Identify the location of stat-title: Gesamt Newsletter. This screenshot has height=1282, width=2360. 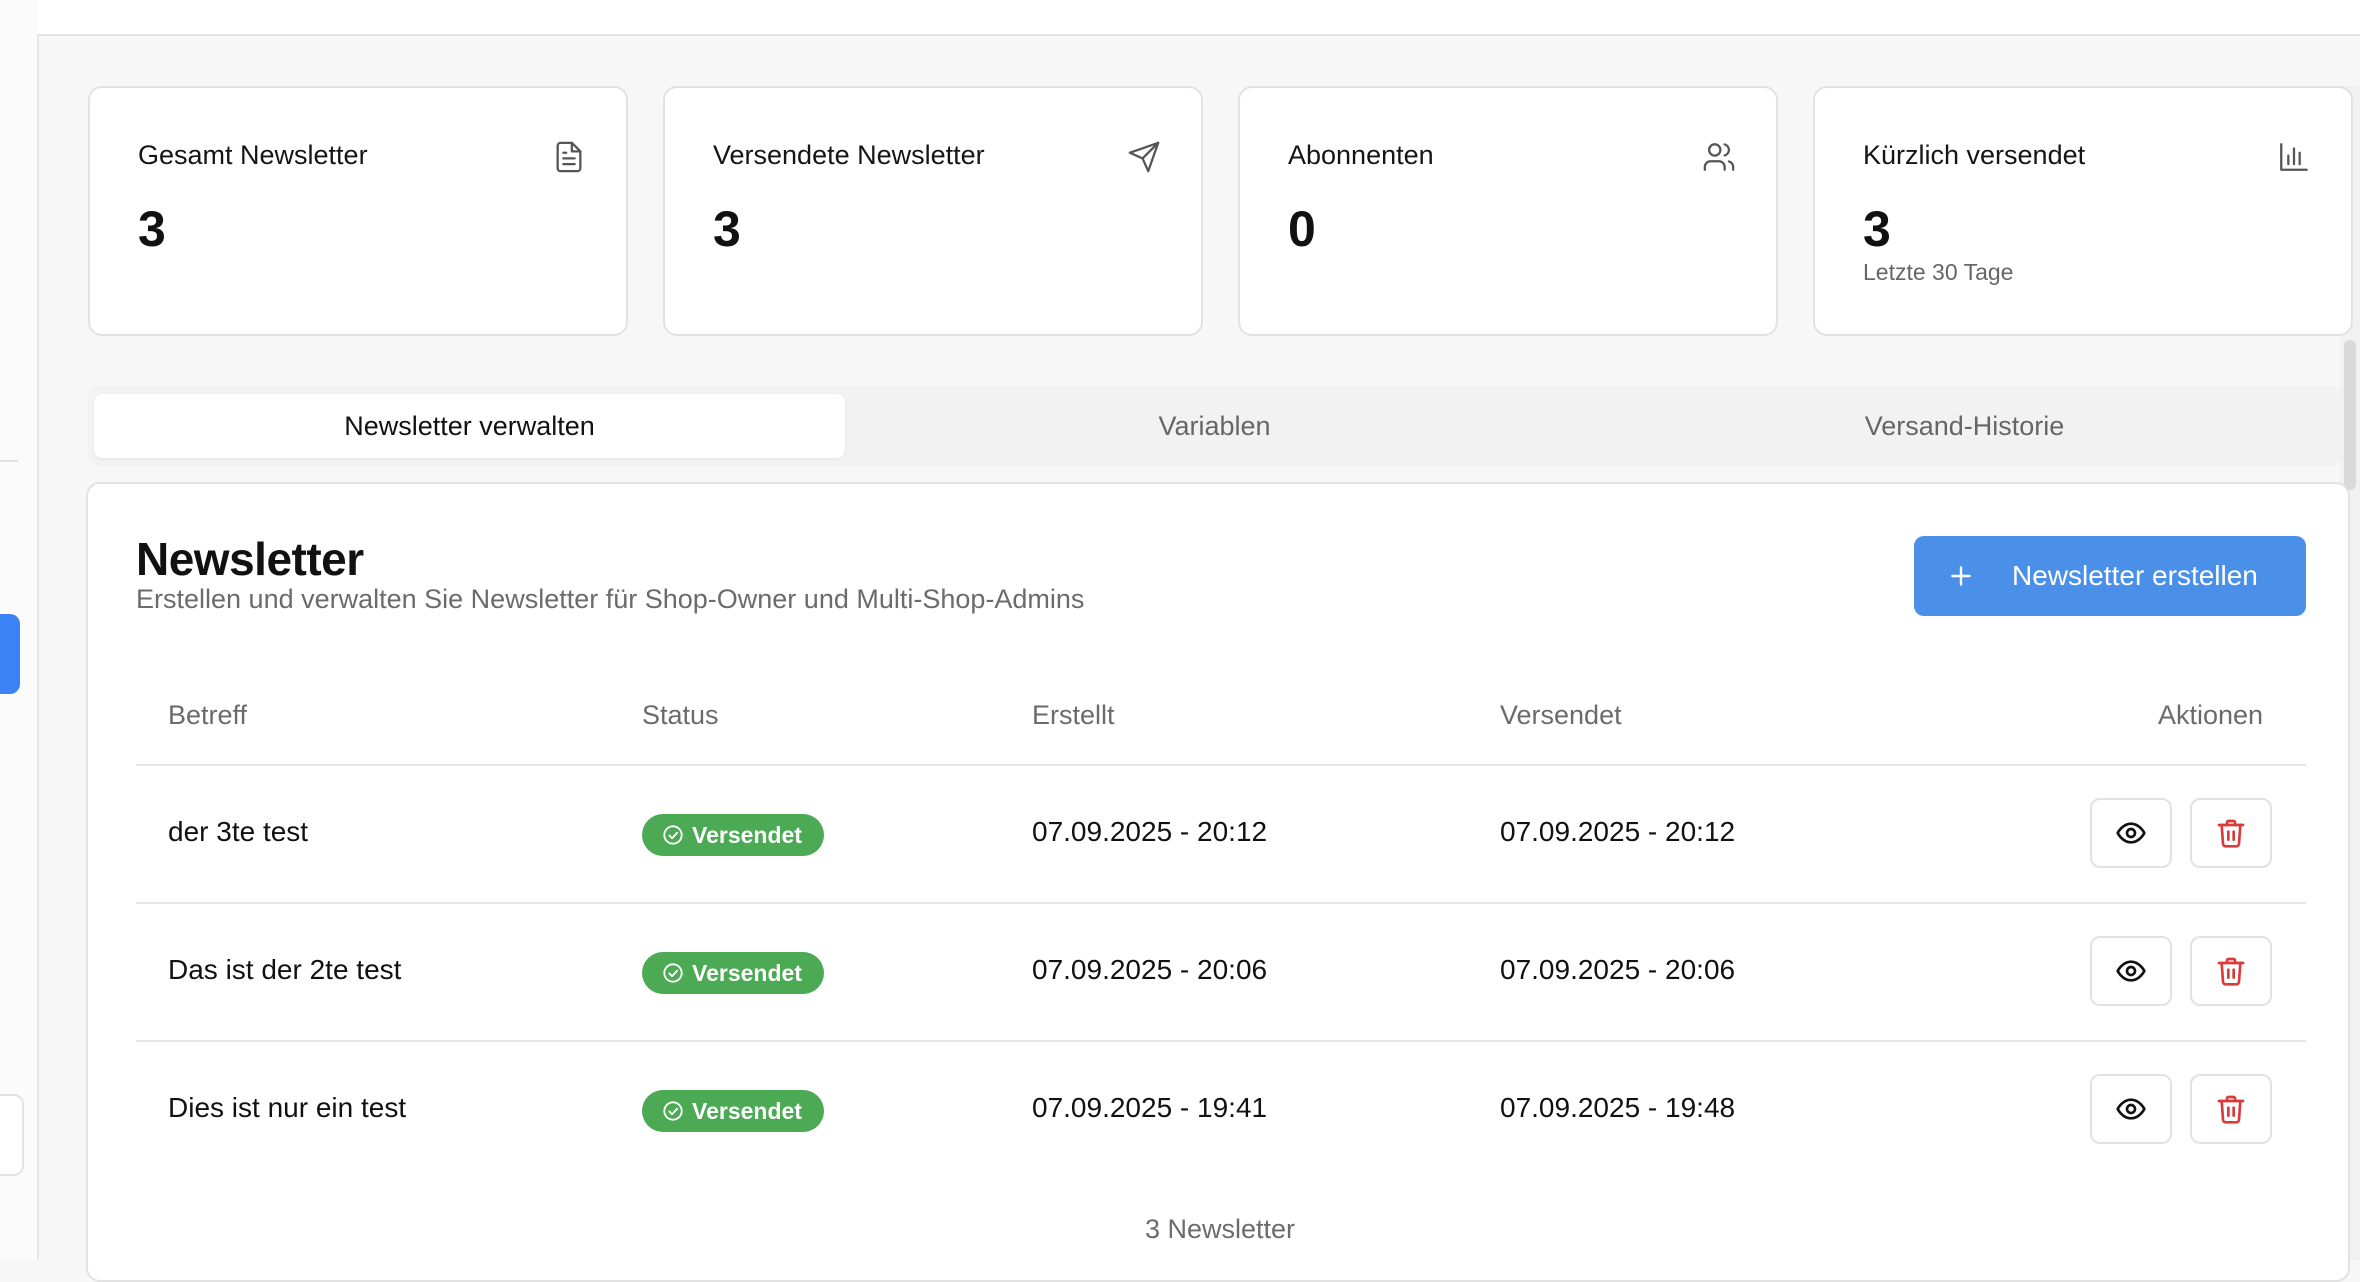
(253, 155).